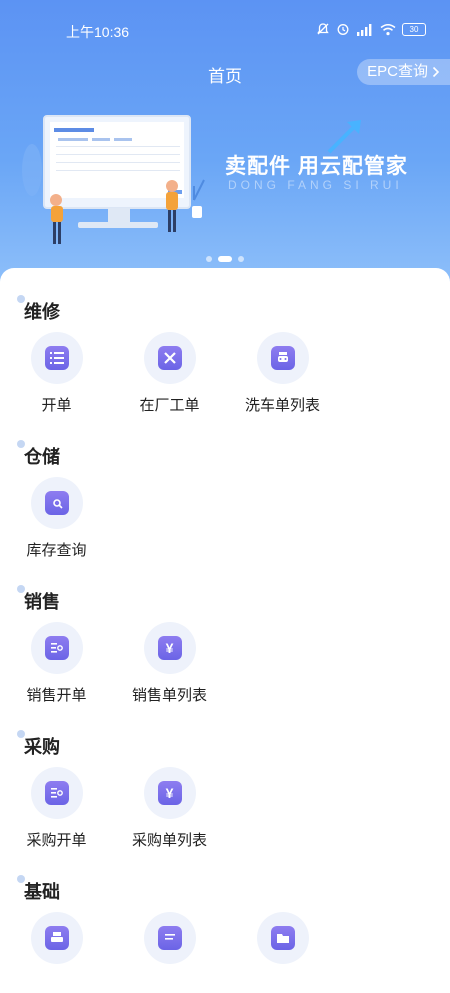 Image resolution: width=450 pixels, height=993 pixels. I want to click on section-title: 基础, so click(42, 892).